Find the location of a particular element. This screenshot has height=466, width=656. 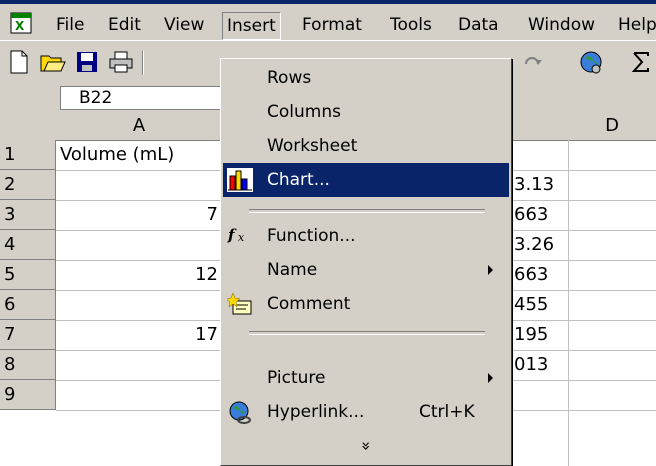

menu-tools: Tools is located at coordinates (411, 25).